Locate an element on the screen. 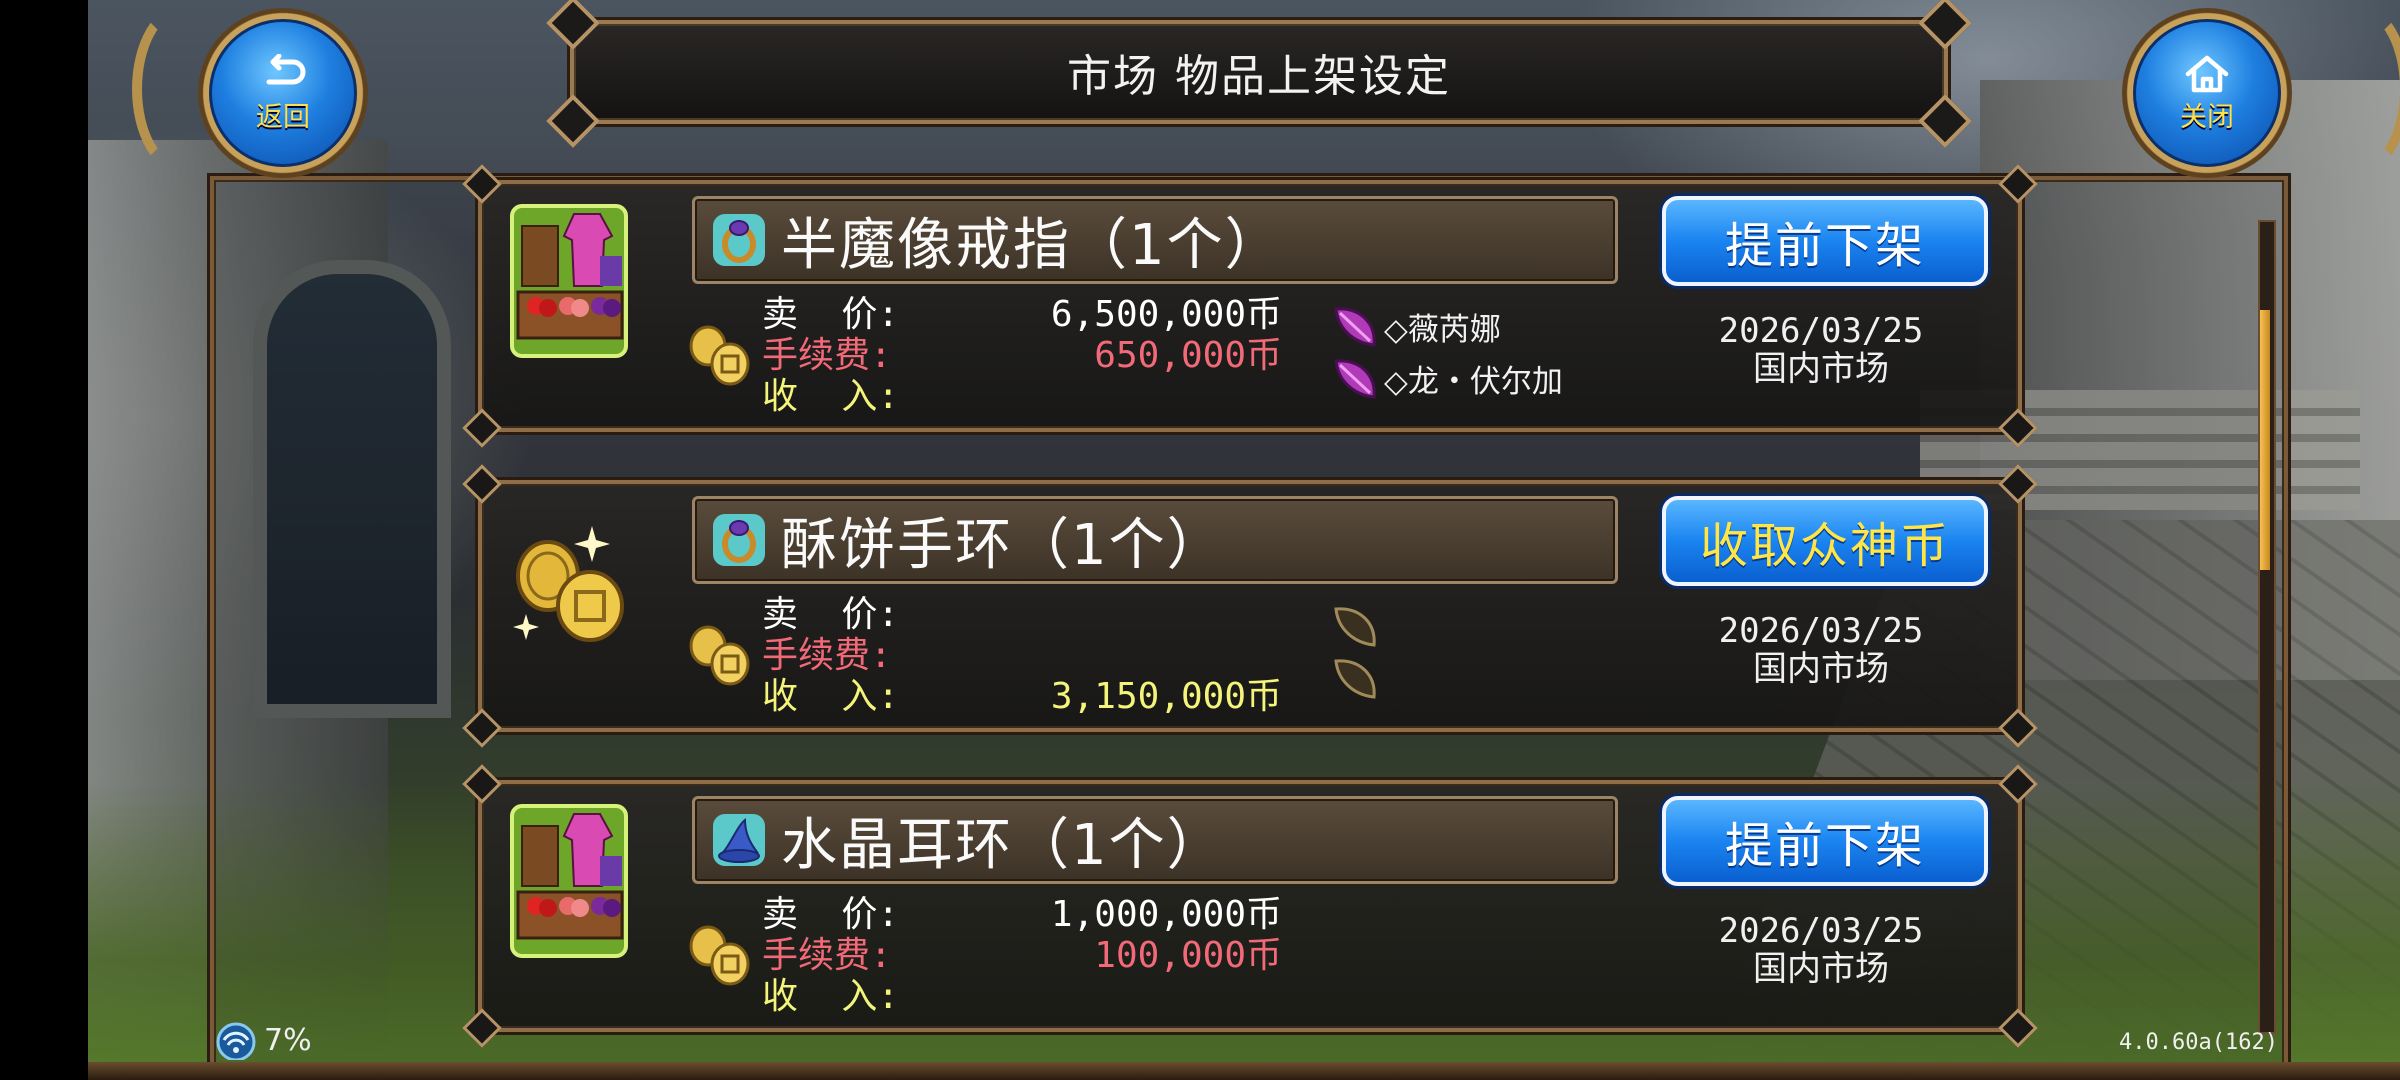 The image size is (2400, 1080). buyer-entry: ◇薇芮娜 is located at coordinates (1480, 326).